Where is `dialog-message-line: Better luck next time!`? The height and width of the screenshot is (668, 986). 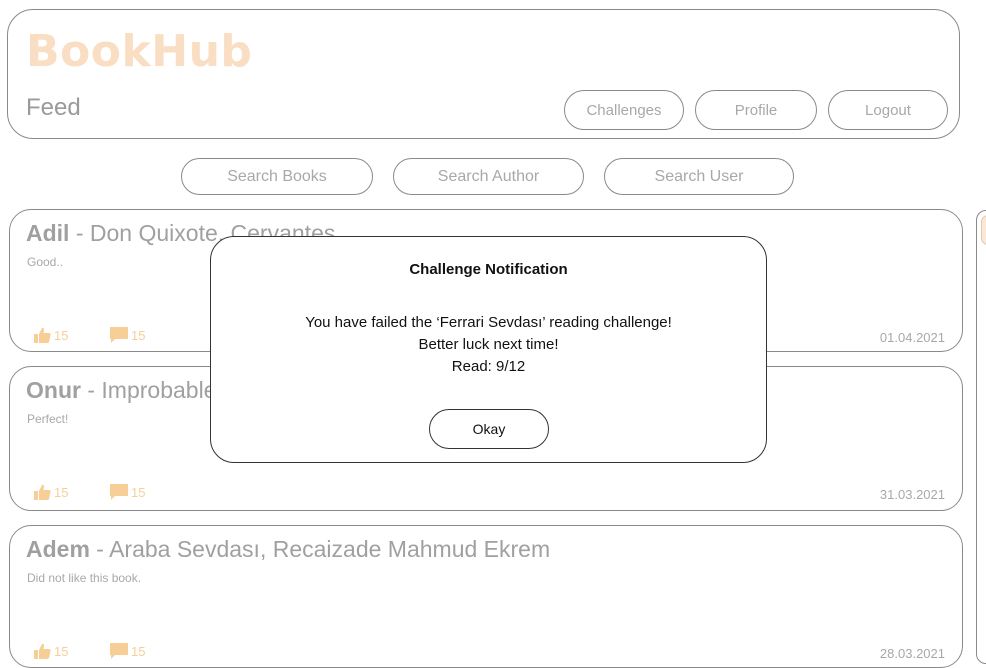 dialog-message-line: Better luck next time! is located at coordinates (488, 344).